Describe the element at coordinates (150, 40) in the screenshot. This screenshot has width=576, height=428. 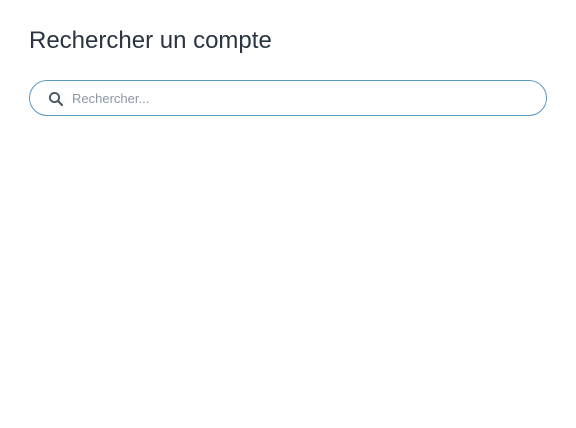
I see `page-title: Rechercher un compte` at that location.